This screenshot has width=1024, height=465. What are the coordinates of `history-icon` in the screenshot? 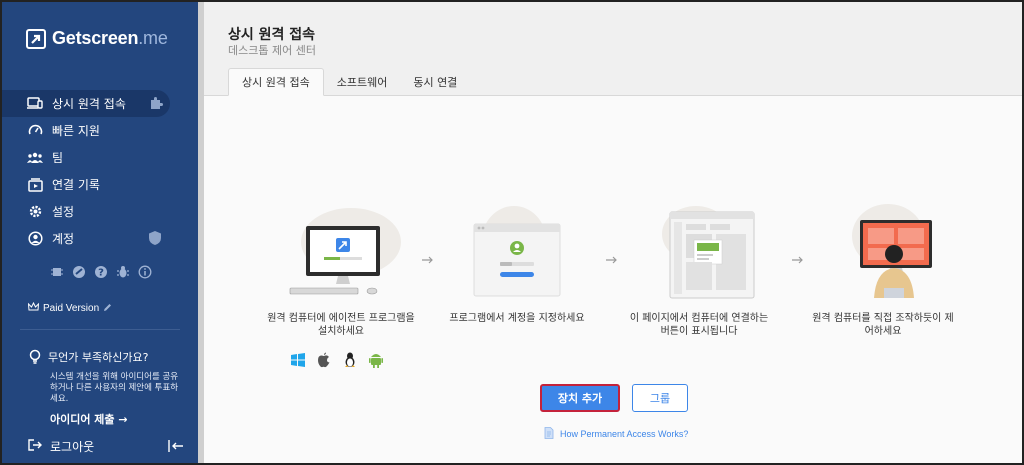 It's located at (35, 185).